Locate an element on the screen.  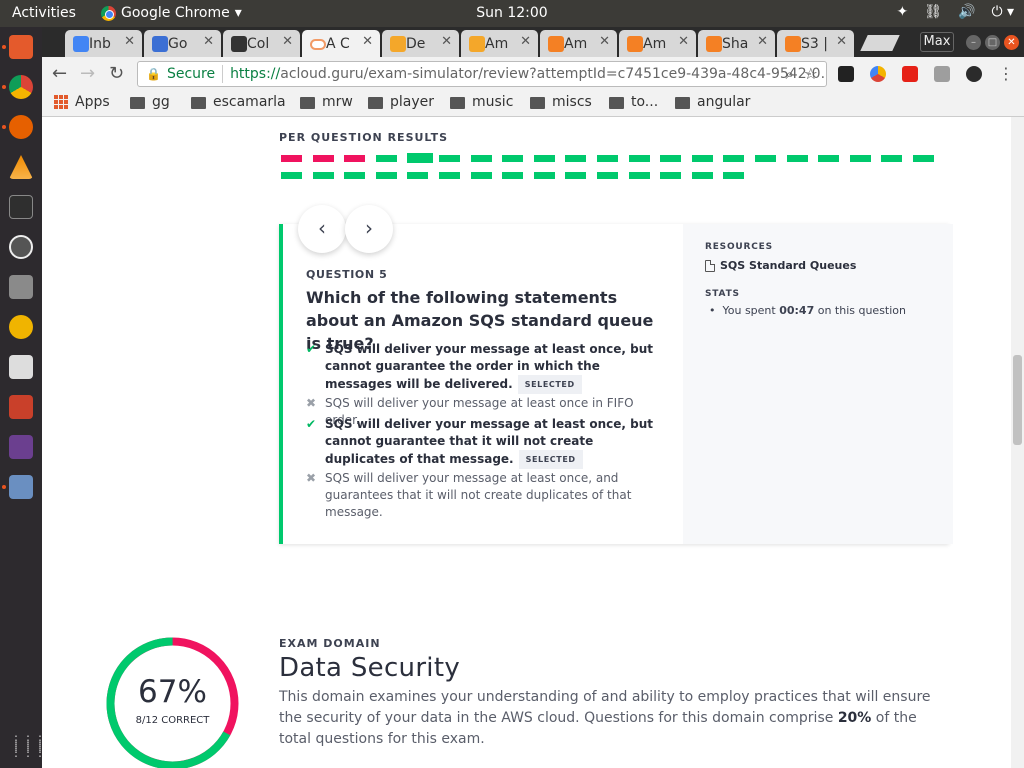
volume-icon: 🔊 is located at coordinates (966, 12).